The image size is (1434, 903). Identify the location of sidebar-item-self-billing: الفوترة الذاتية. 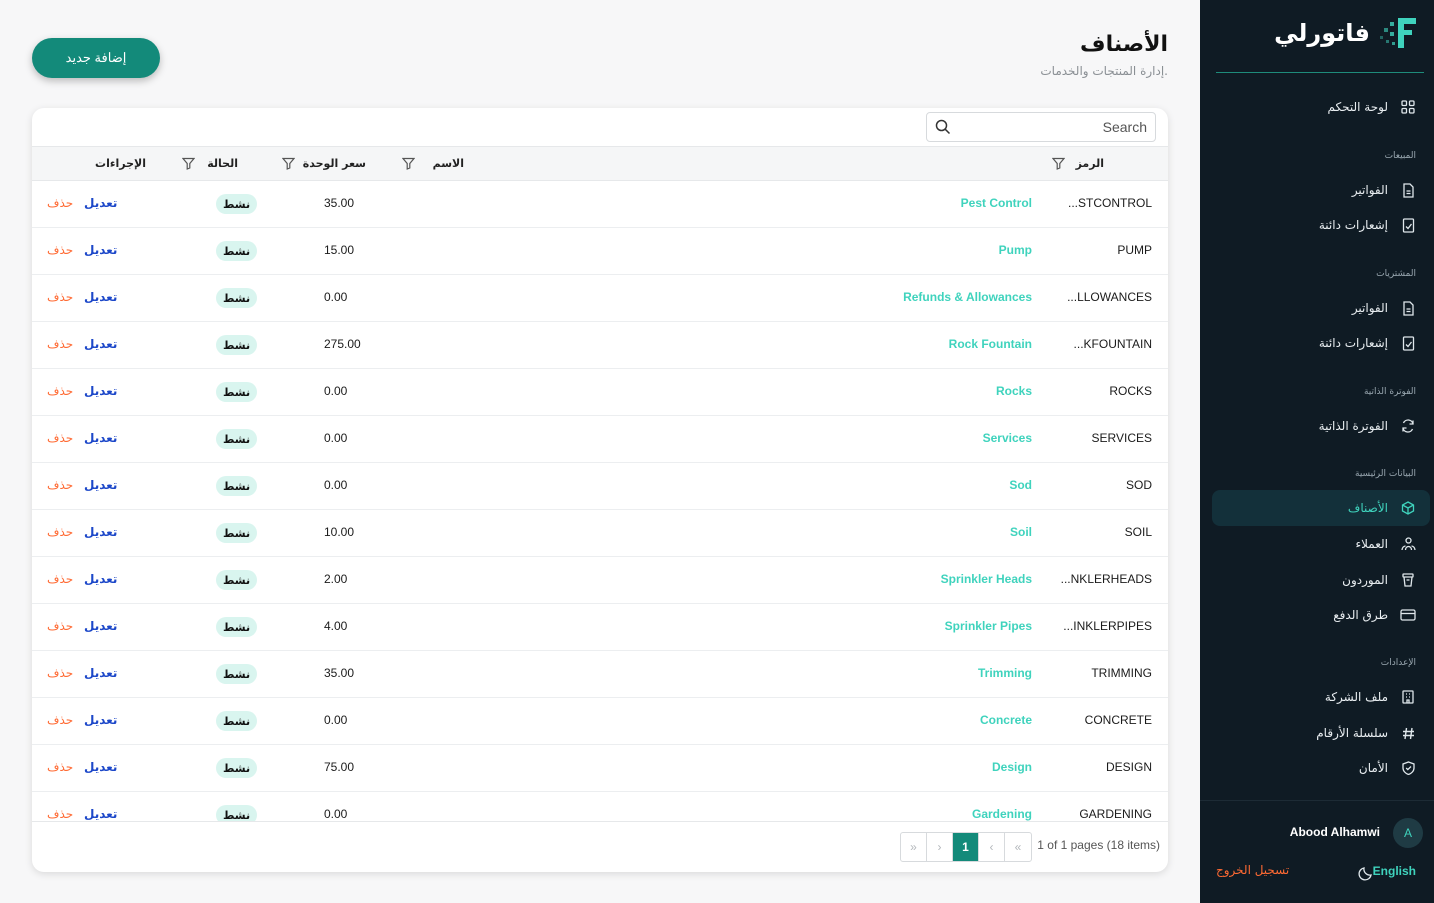
(1314, 426).